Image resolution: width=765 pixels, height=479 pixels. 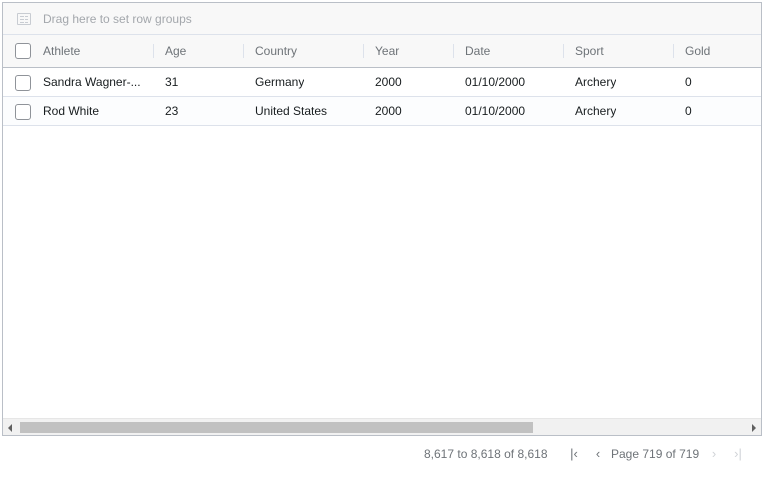 What do you see at coordinates (754, 428) in the screenshot?
I see `scroll-right-icon` at bounding box center [754, 428].